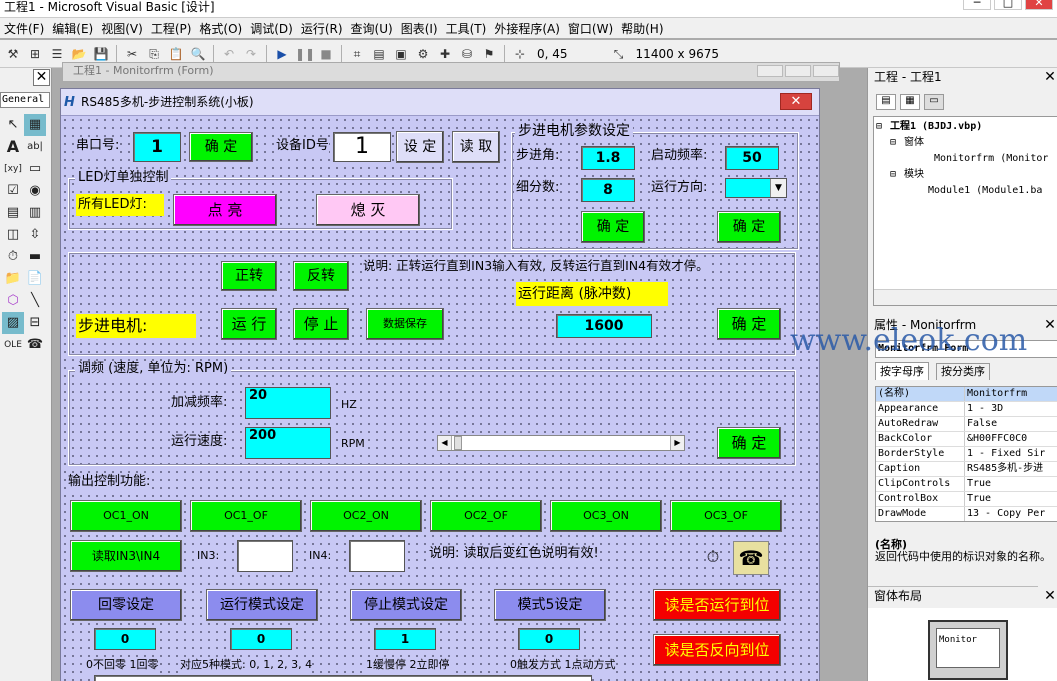  Describe the element at coordinates (249, 324) in the screenshot. I see `run-button: 运 行` at that location.